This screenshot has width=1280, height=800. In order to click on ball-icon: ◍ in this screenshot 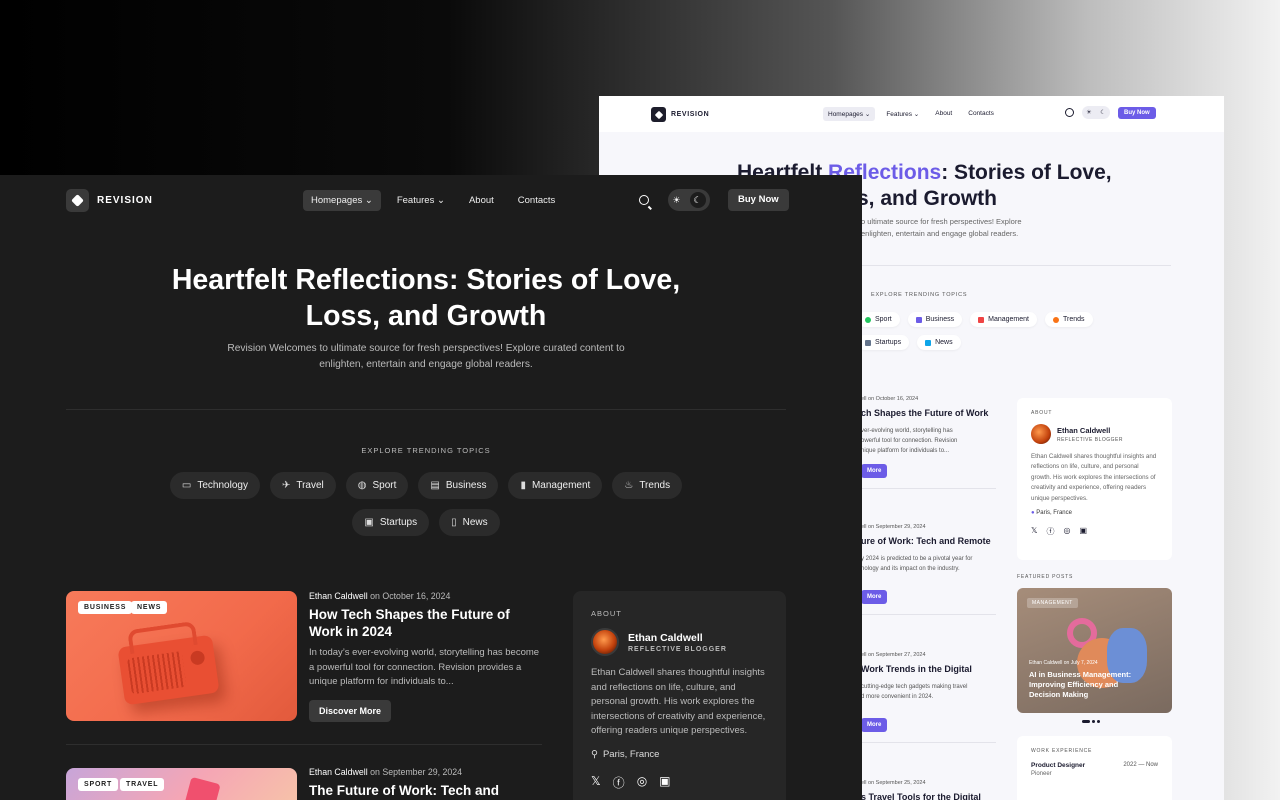, I will do `click(362, 485)`.